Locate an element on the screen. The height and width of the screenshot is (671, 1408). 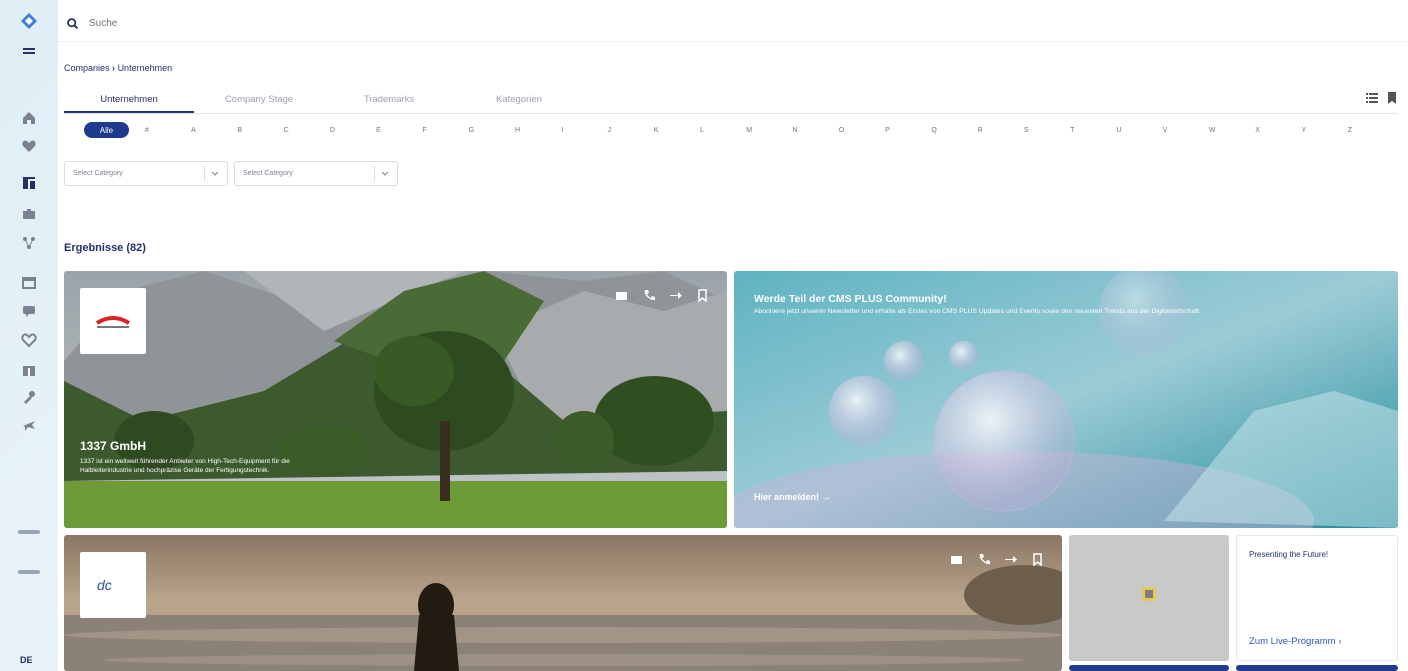
breadcrumb: Companies › Unternehmen is located at coordinates (118, 68).